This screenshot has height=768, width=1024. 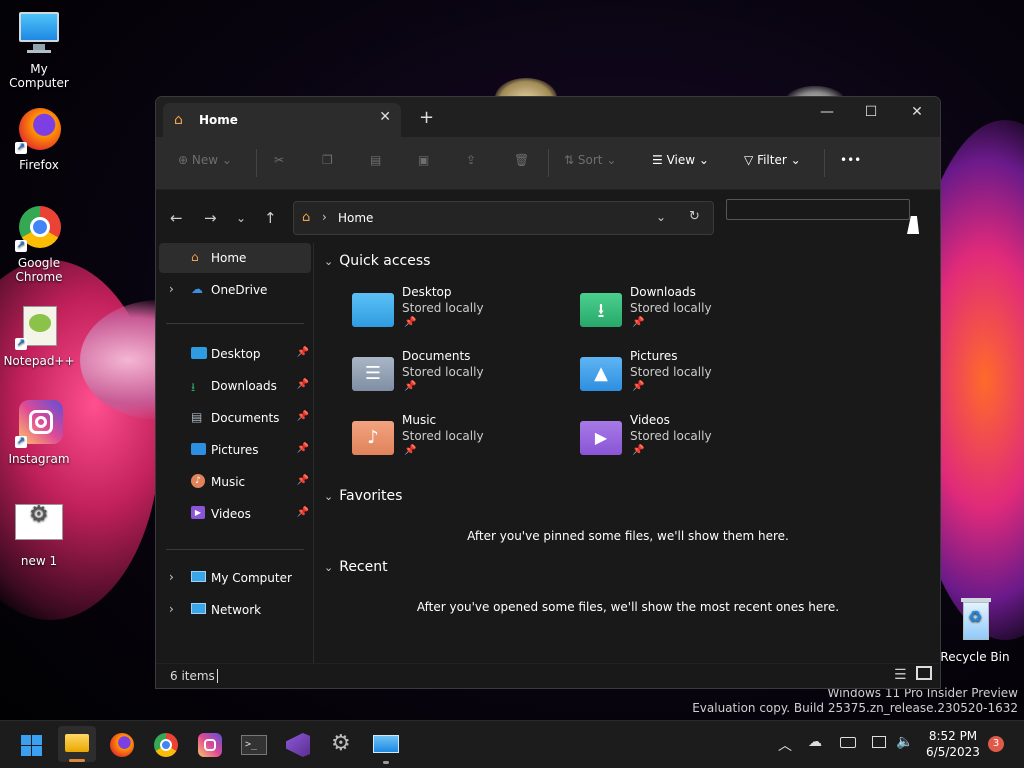 What do you see at coordinates (235, 610) in the screenshot?
I see `nav-item-network: › Network` at bounding box center [235, 610].